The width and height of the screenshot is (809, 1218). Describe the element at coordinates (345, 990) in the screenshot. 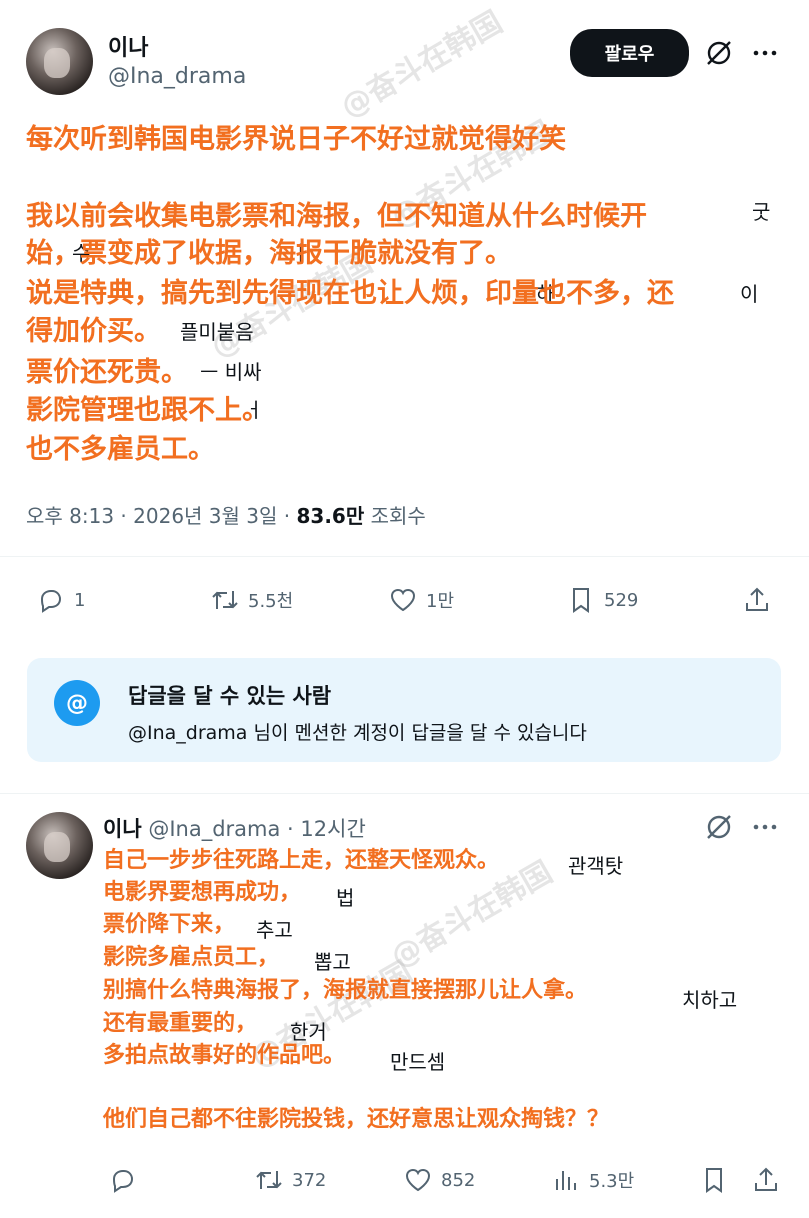

I see `reply-text-line: 别搞什么特典海报了，海报就直接摆那儿让人拿。` at that location.